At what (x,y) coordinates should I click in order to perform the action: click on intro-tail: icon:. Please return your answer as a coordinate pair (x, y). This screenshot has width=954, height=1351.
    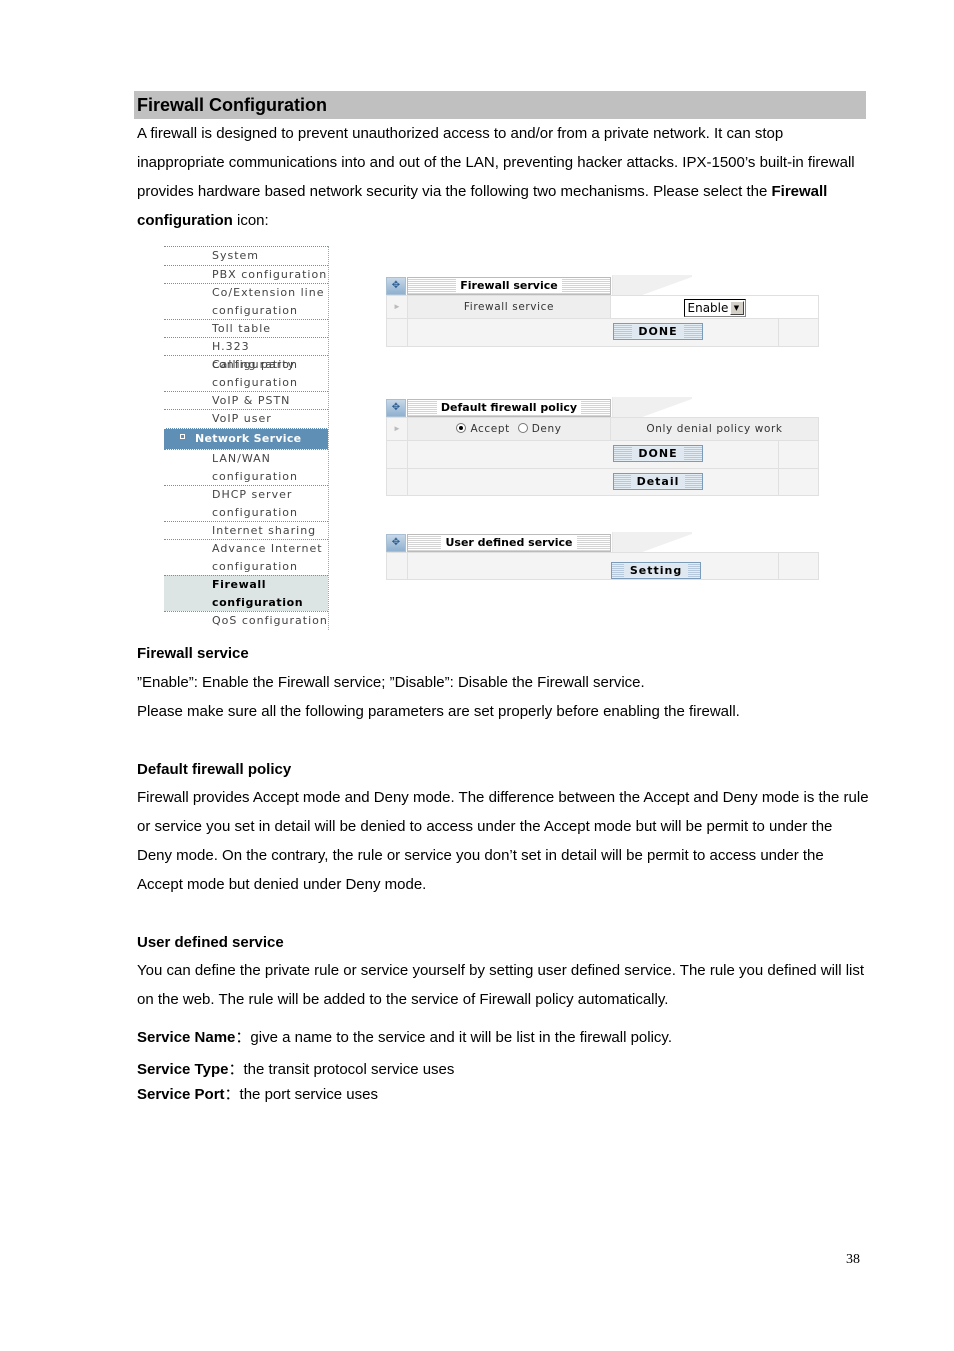
    Looking at the image, I should click on (250, 220).